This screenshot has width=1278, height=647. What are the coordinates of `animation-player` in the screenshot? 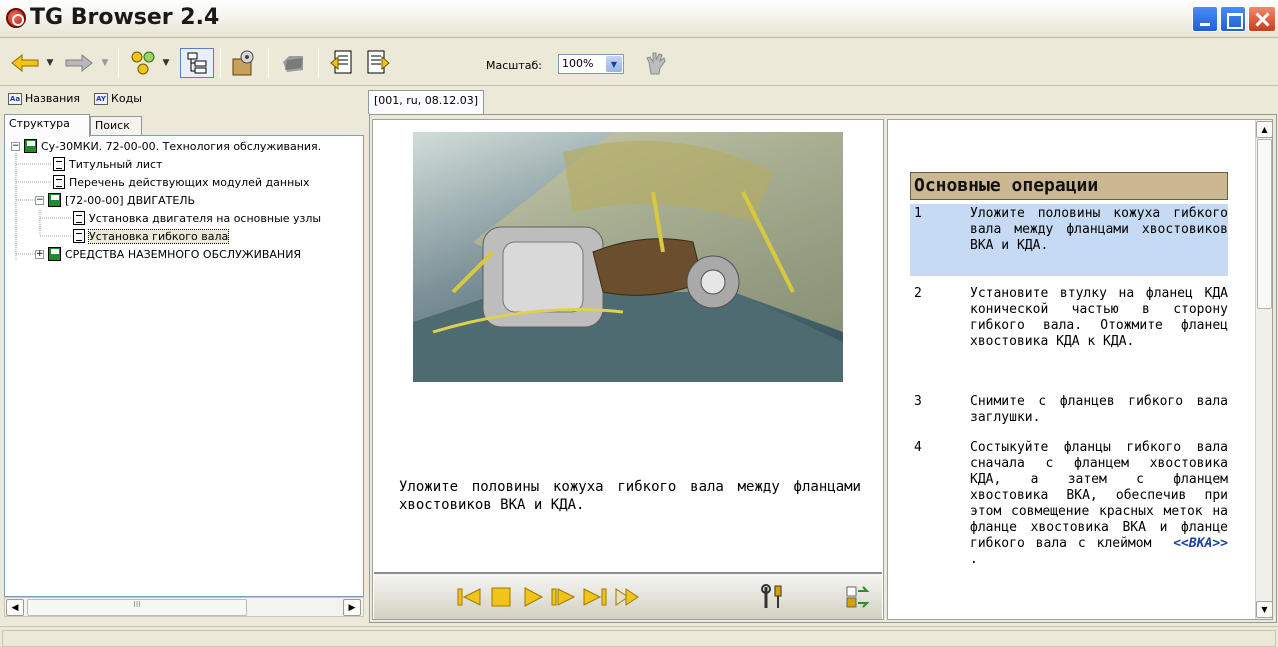 It's located at (628, 595).